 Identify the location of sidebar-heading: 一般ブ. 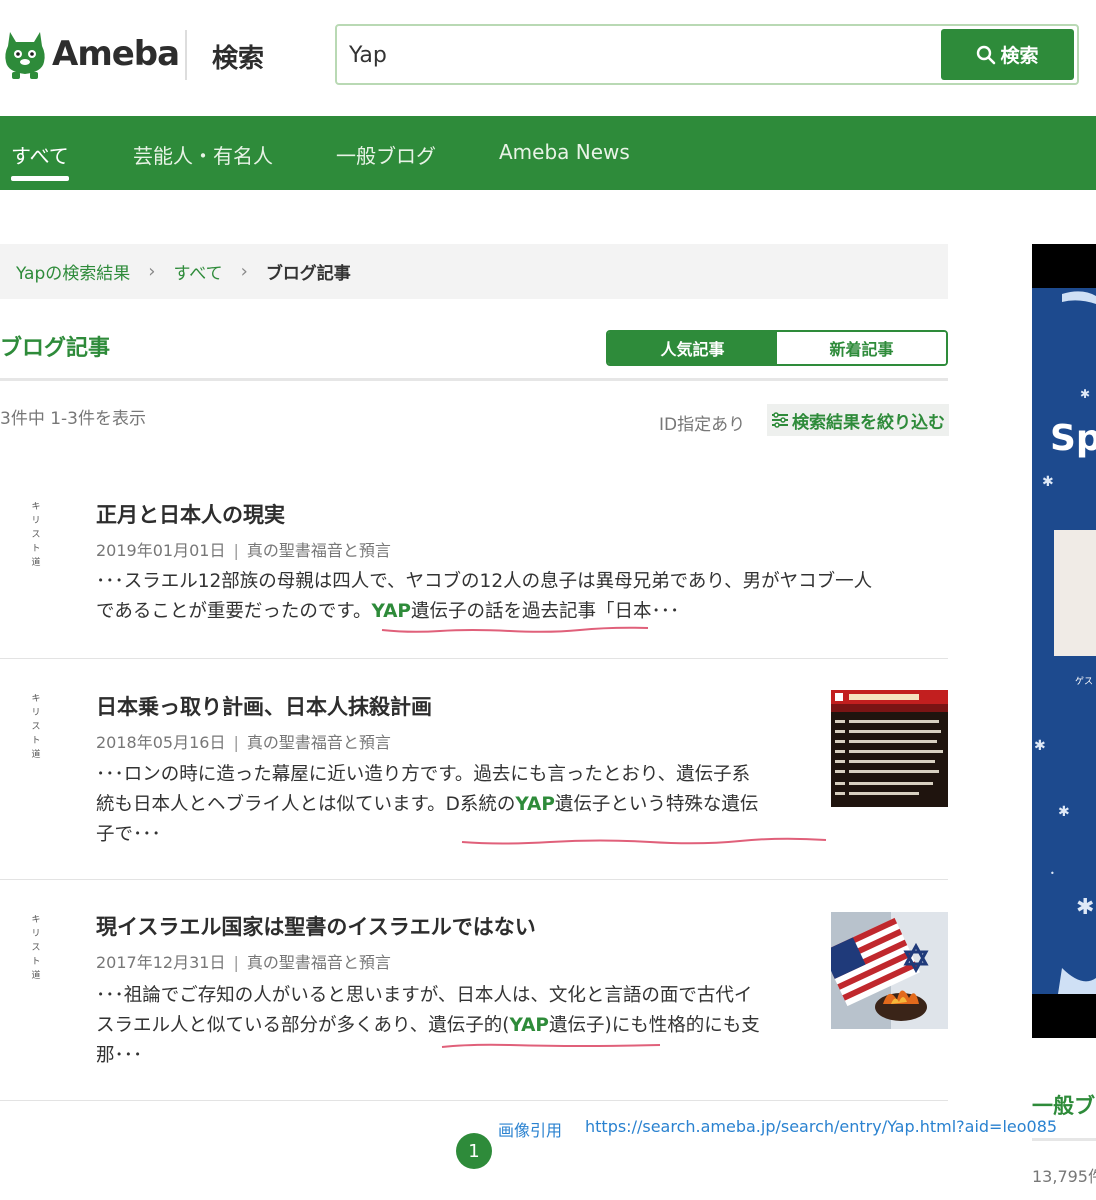
(1063, 1106).